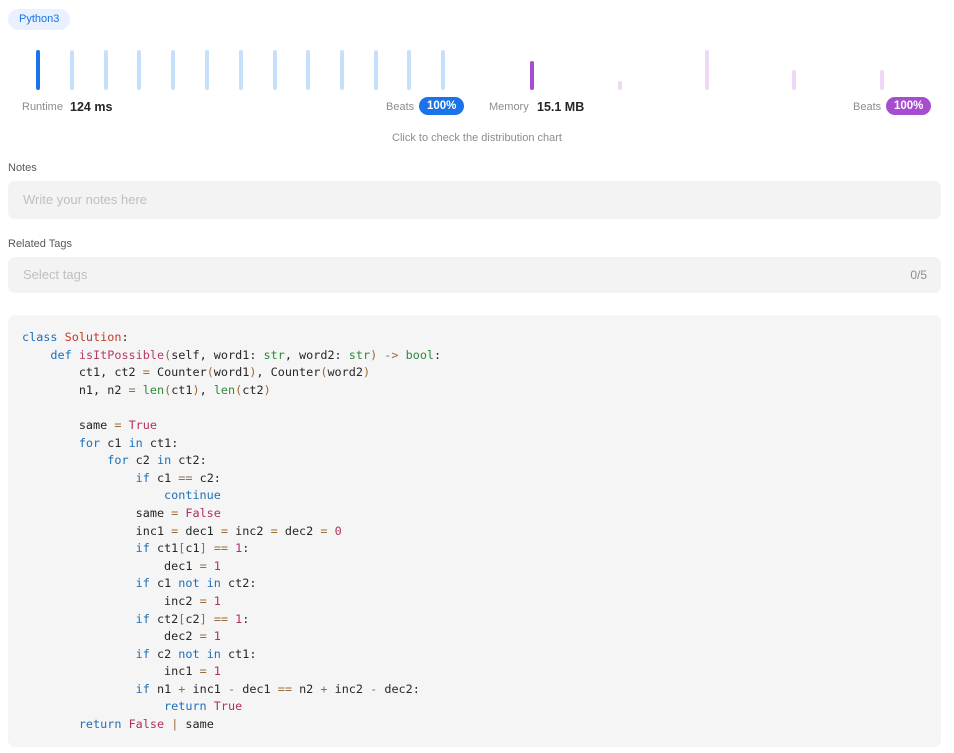 This screenshot has width=954, height=753. I want to click on memory-beats-badge: 100%, so click(909, 106).